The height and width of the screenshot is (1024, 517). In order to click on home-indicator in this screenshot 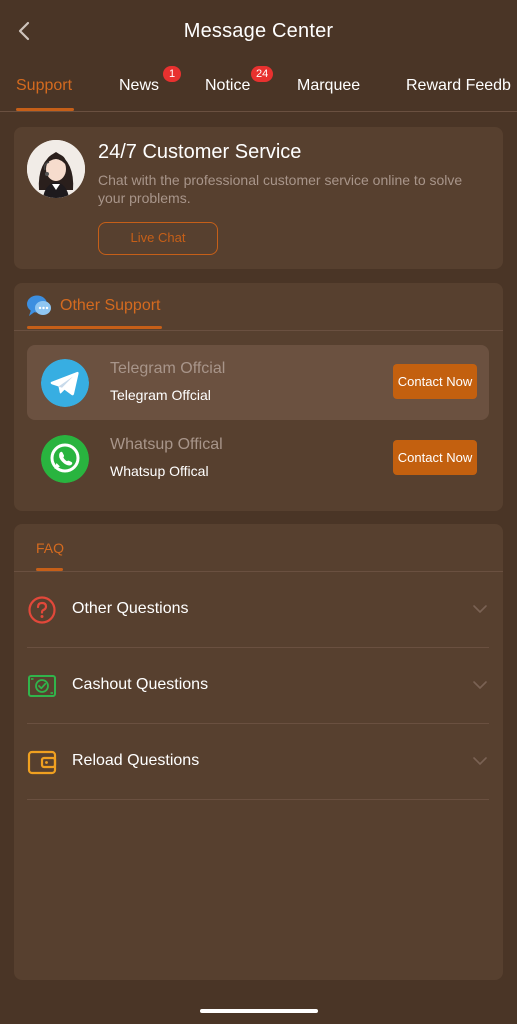, I will do `click(259, 1011)`.